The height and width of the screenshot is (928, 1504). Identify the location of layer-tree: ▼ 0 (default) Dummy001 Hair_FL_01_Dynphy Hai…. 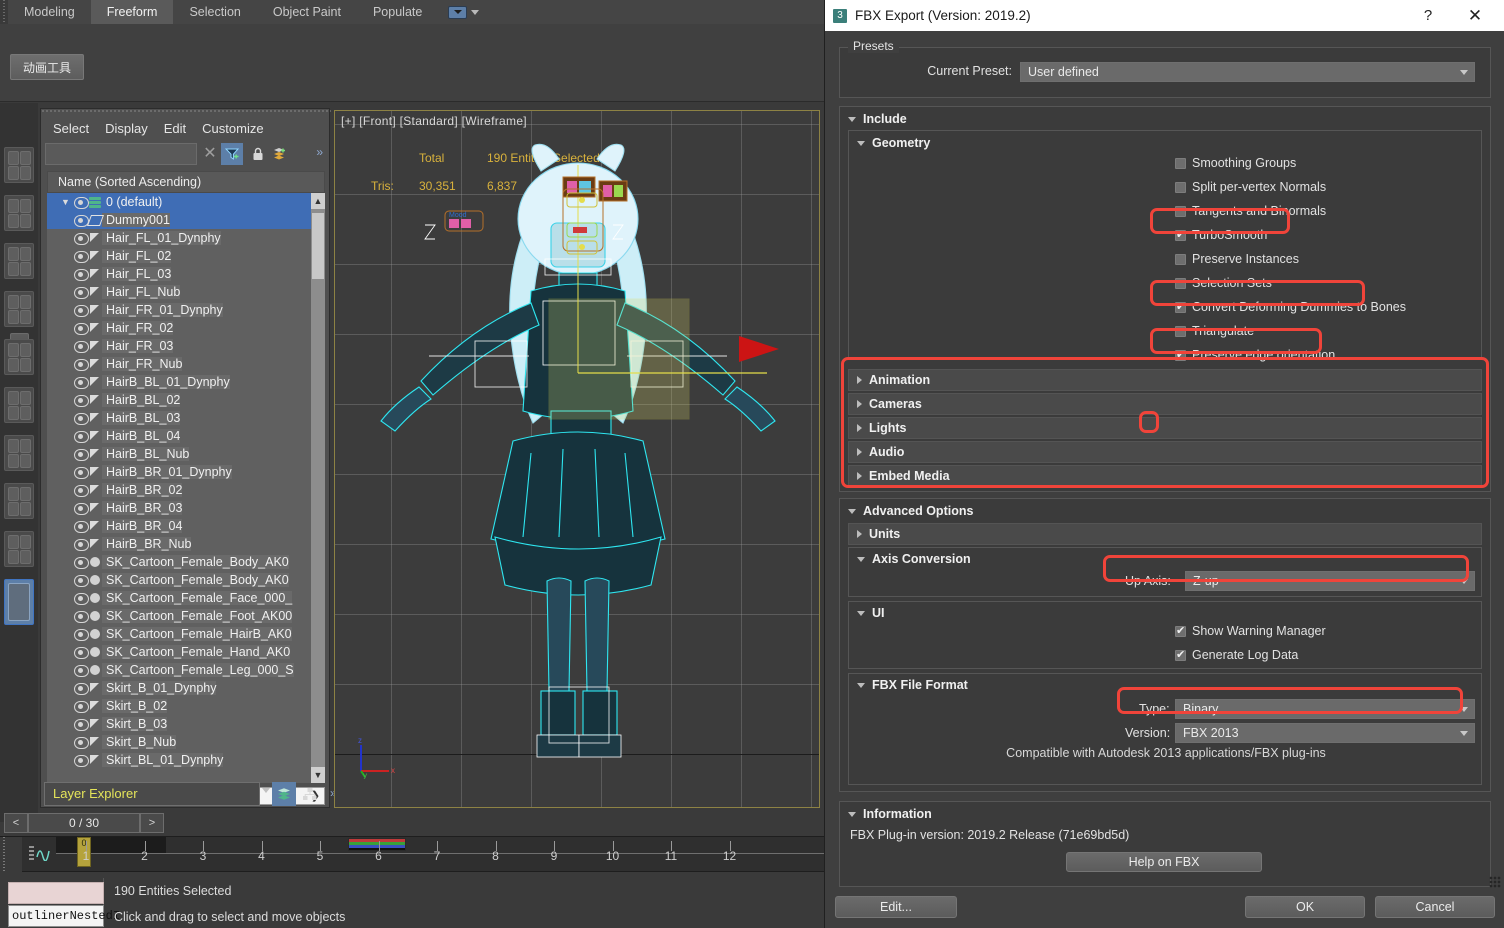
(186, 488).